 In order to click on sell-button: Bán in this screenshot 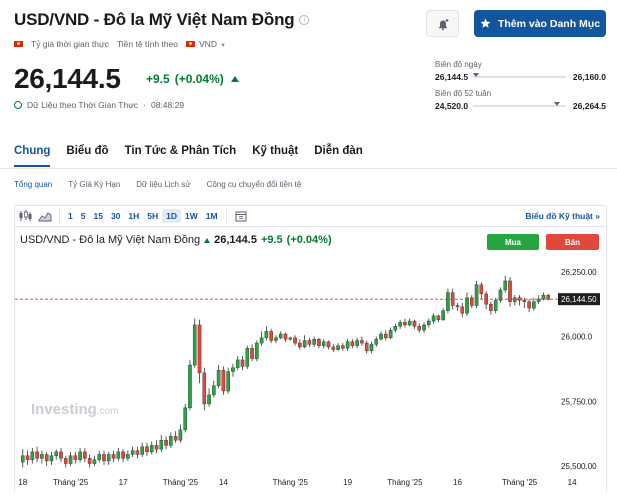, I will do `click(572, 242)`.